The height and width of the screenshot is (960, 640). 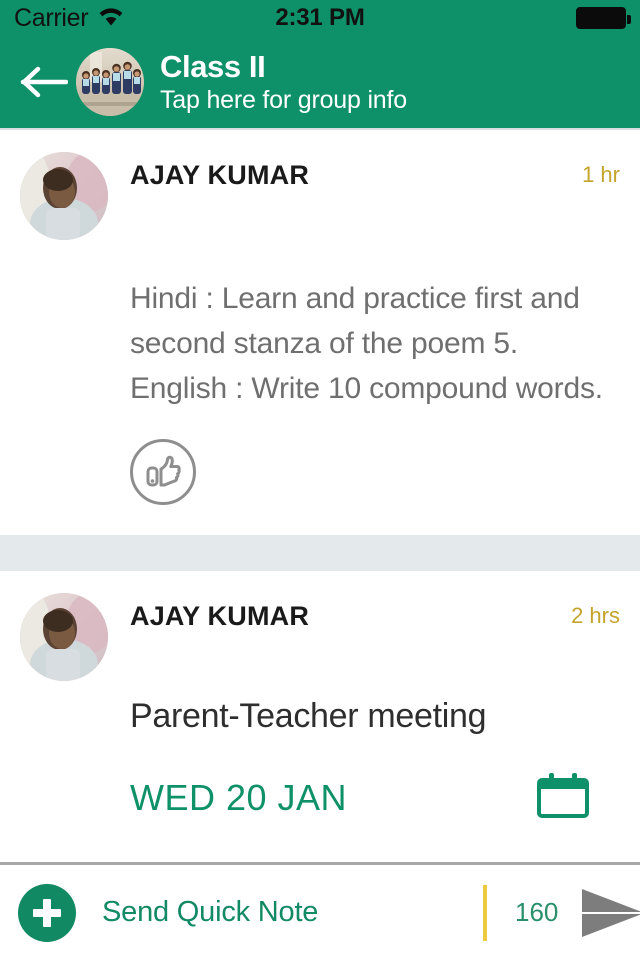 I want to click on send-button, so click(x=609, y=913).